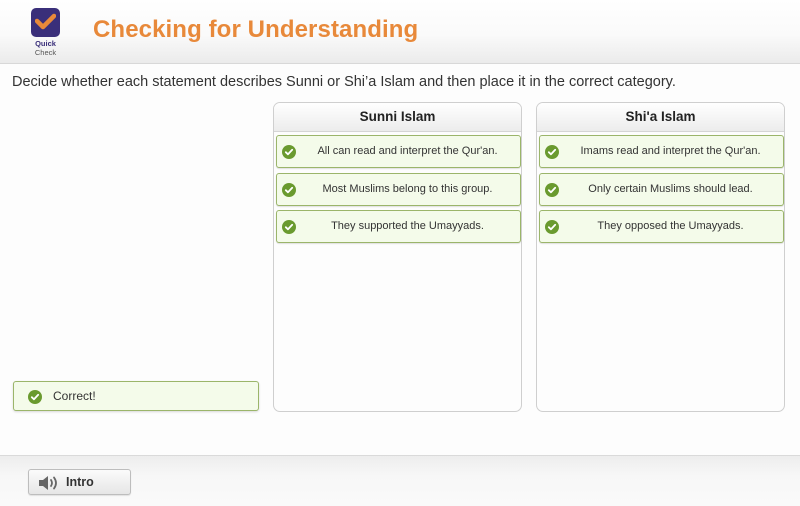 The width and height of the screenshot is (800, 506). Describe the element at coordinates (48, 483) in the screenshot. I see `speaker-icon` at that location.